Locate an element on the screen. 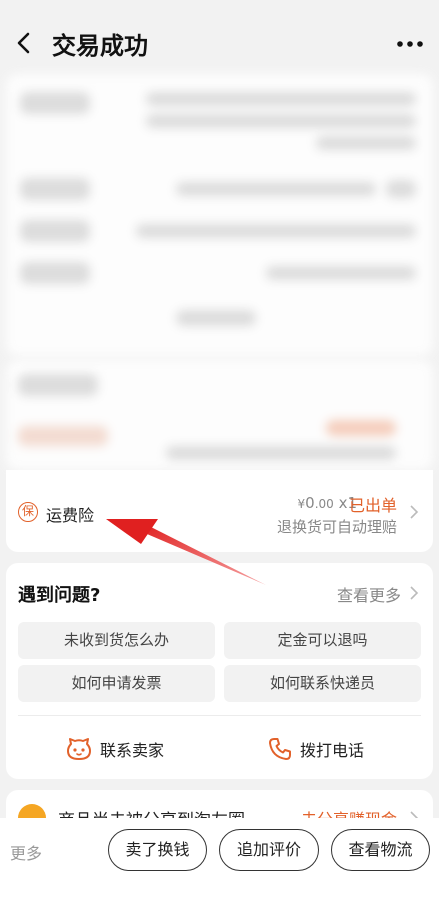  seller-face-icon is located at coordinates (79, 749).